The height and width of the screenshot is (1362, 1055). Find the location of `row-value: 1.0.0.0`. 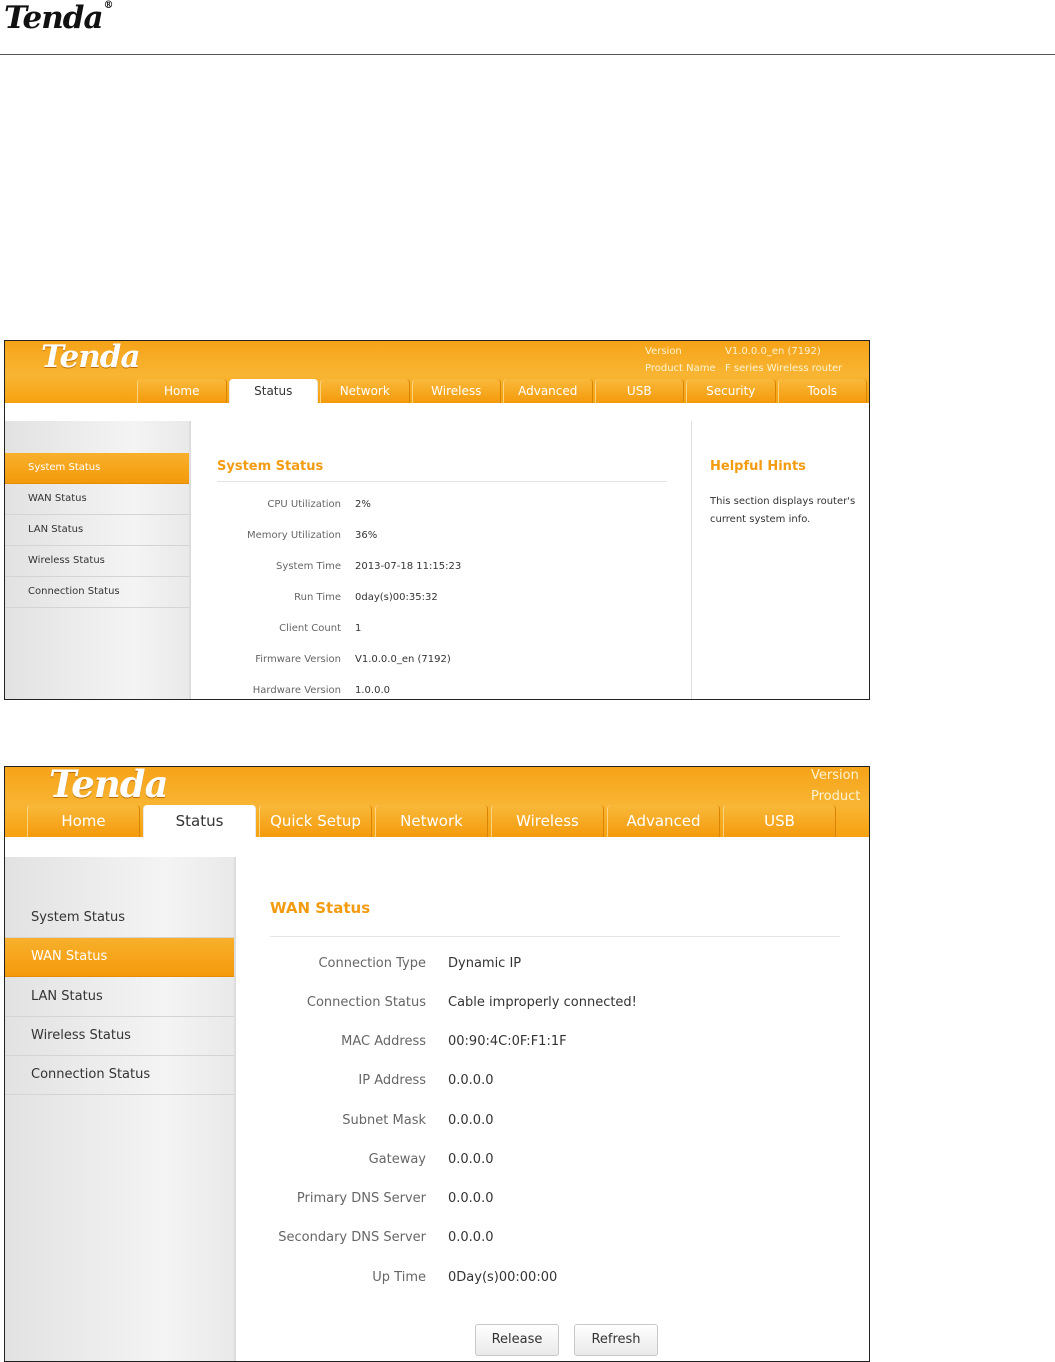

row-value: 1.0.0.0 is located at coordinates (372, 690).